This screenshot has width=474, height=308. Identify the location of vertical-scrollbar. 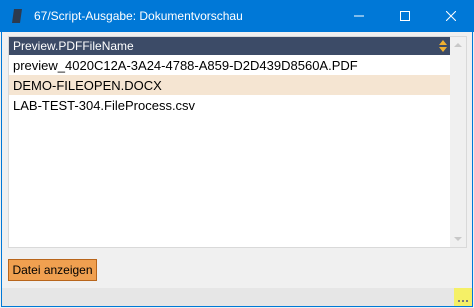
(458, 142).